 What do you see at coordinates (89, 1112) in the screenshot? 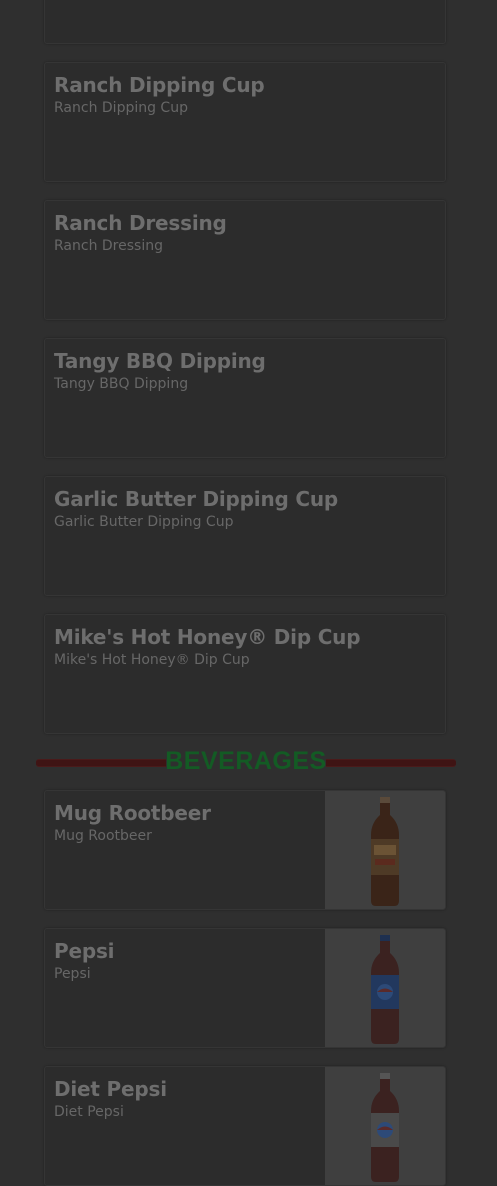
I see `menu-item-description: Diet Pepsi` at bounding box center [89, 1112].